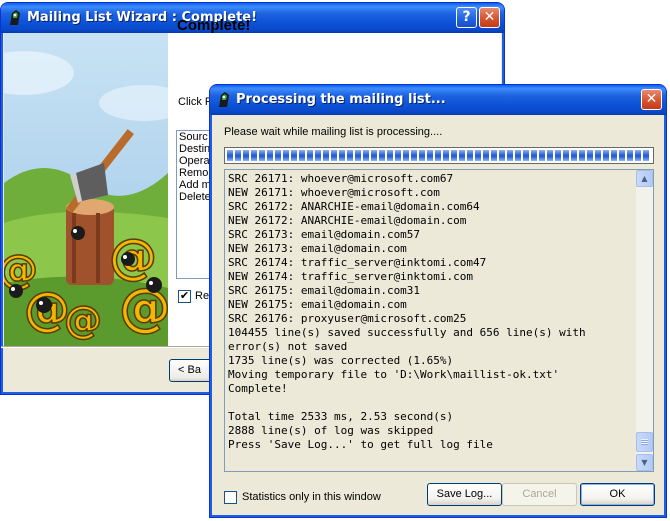  I want to click on log-line: NEW 26173: email@domain.com, so click(317, 248).